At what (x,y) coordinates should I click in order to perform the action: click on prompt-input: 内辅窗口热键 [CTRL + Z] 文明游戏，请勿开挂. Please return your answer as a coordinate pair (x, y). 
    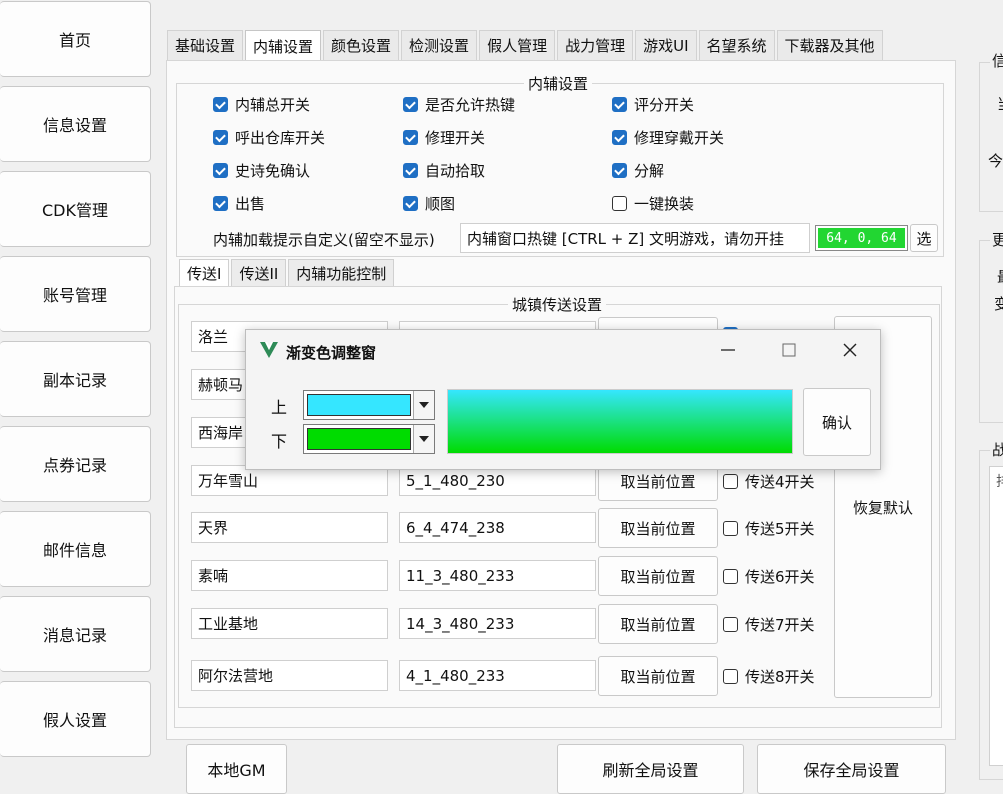
    Looking at the image, I should click on (635, 238).